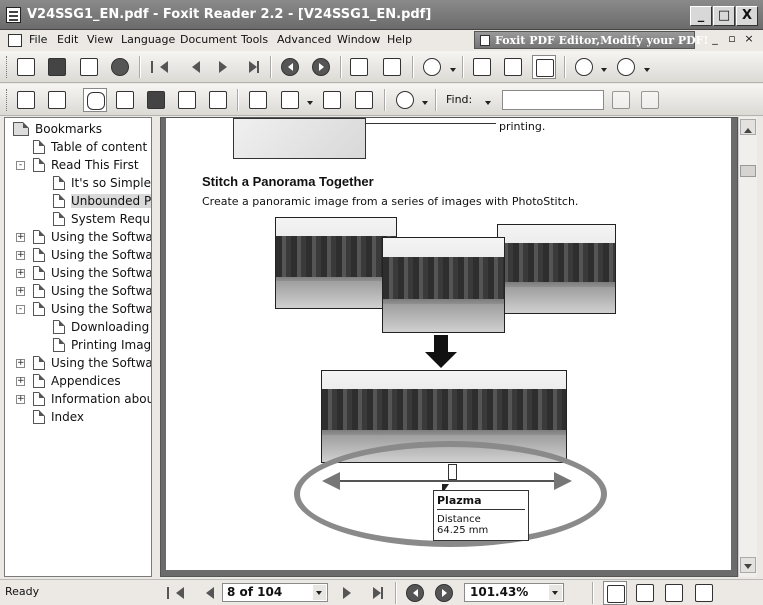 This screenshot has width=763, height=605. I want to click on find-options-dropdown, so click(488, 103).